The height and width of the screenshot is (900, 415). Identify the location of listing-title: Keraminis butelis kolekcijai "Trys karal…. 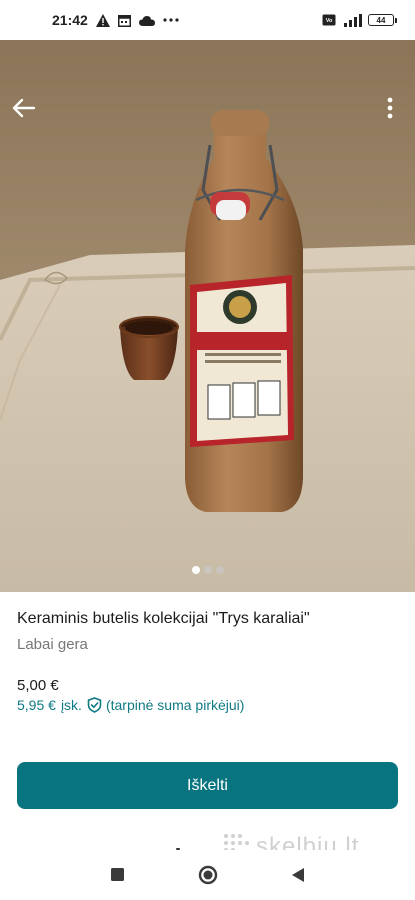
(163, 618).